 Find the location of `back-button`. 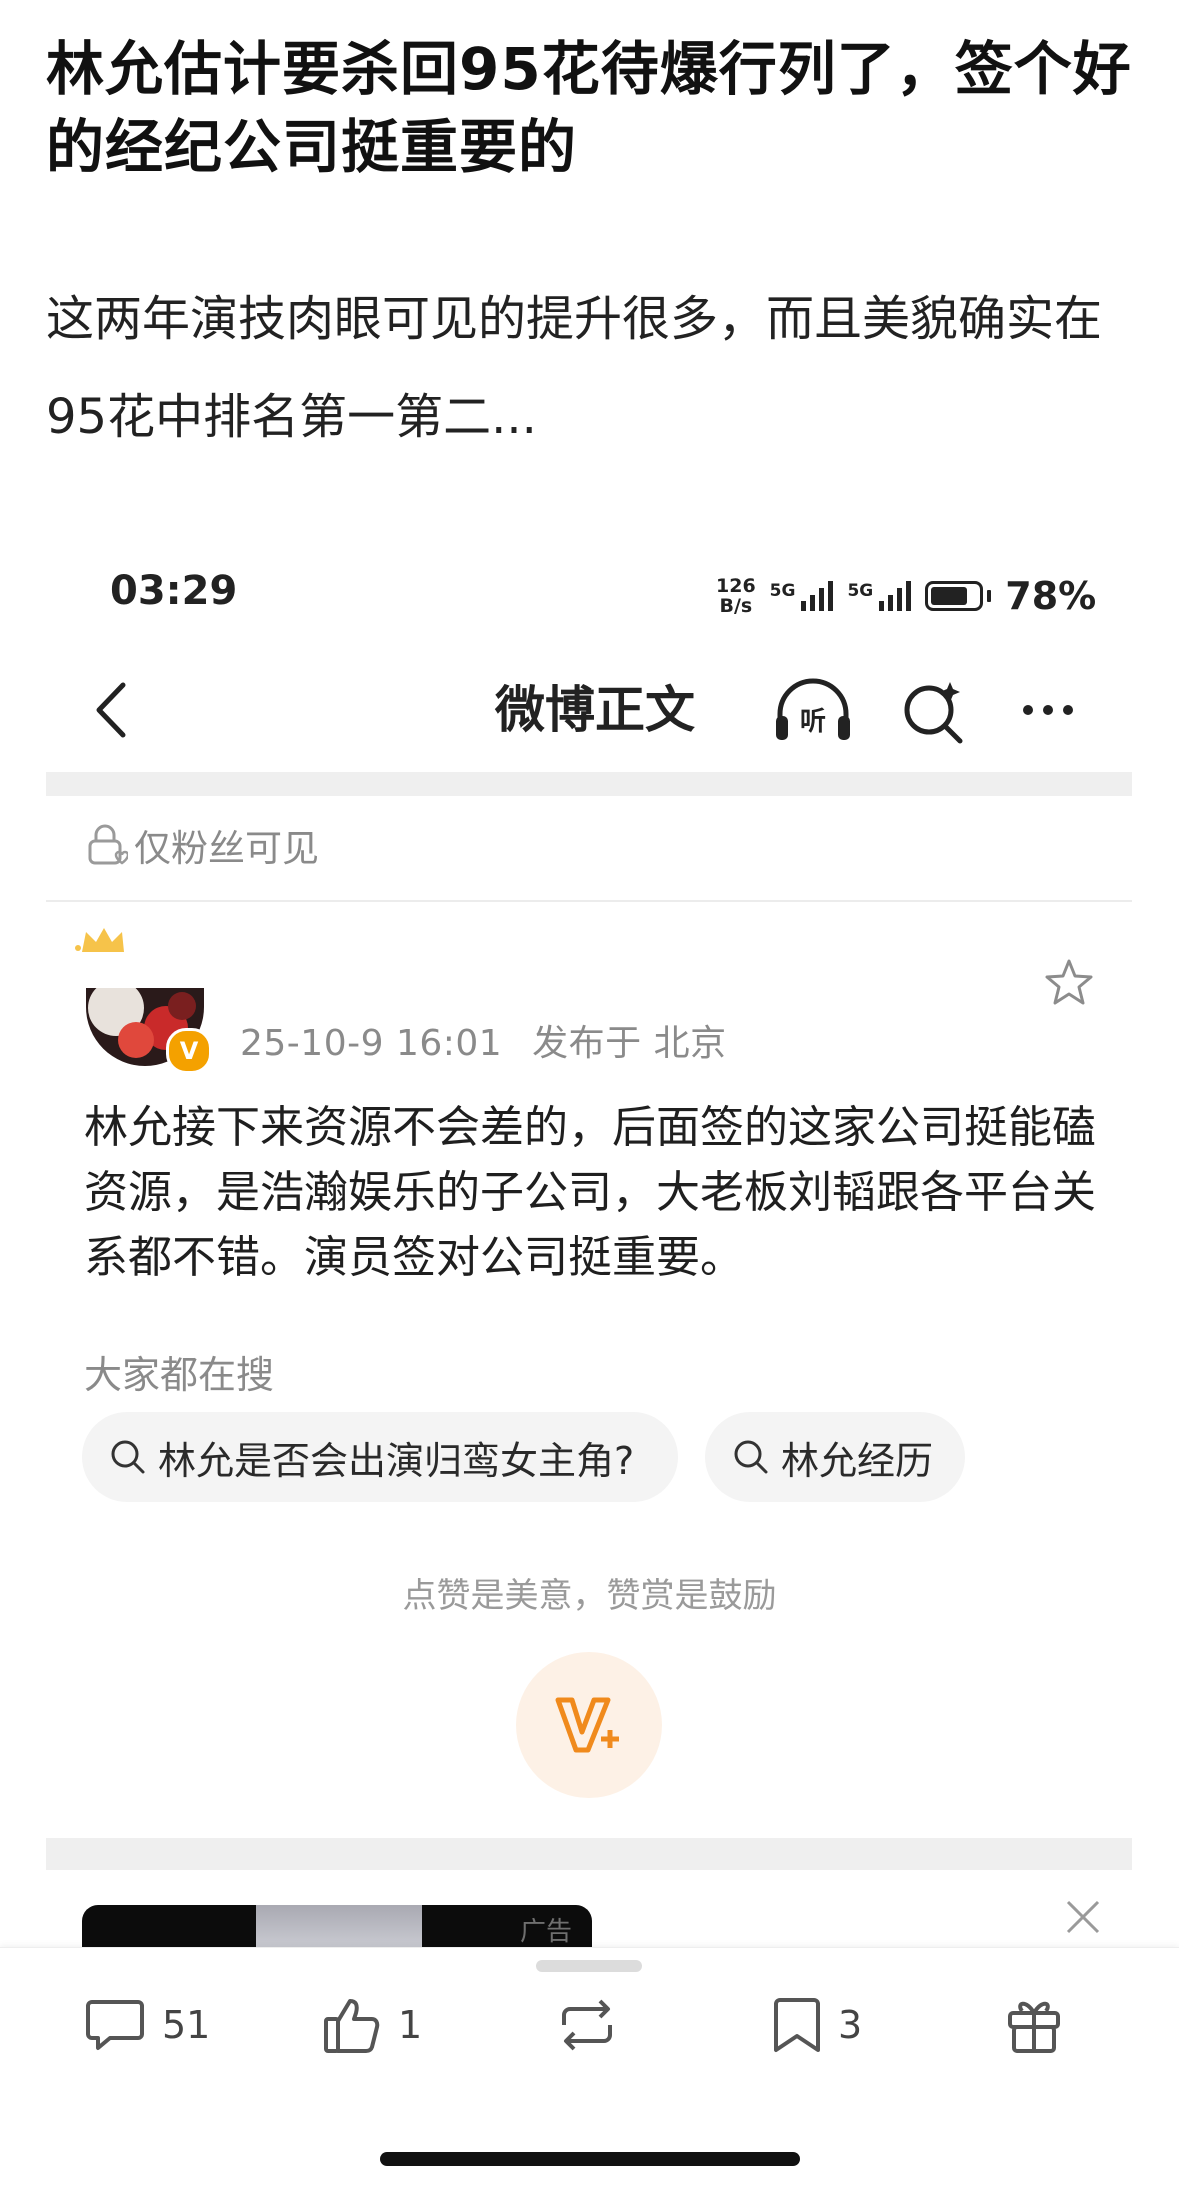

back-button is located at coordinates (110, 710).